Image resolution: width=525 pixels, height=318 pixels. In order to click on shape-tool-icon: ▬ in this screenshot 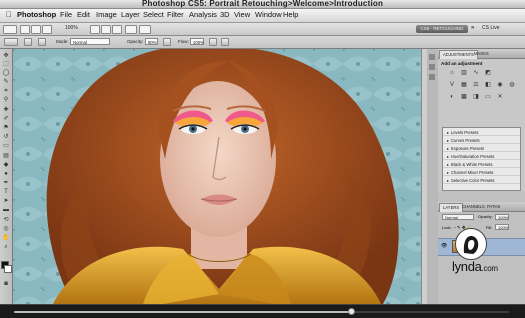, I will do `click(6, 210)`.